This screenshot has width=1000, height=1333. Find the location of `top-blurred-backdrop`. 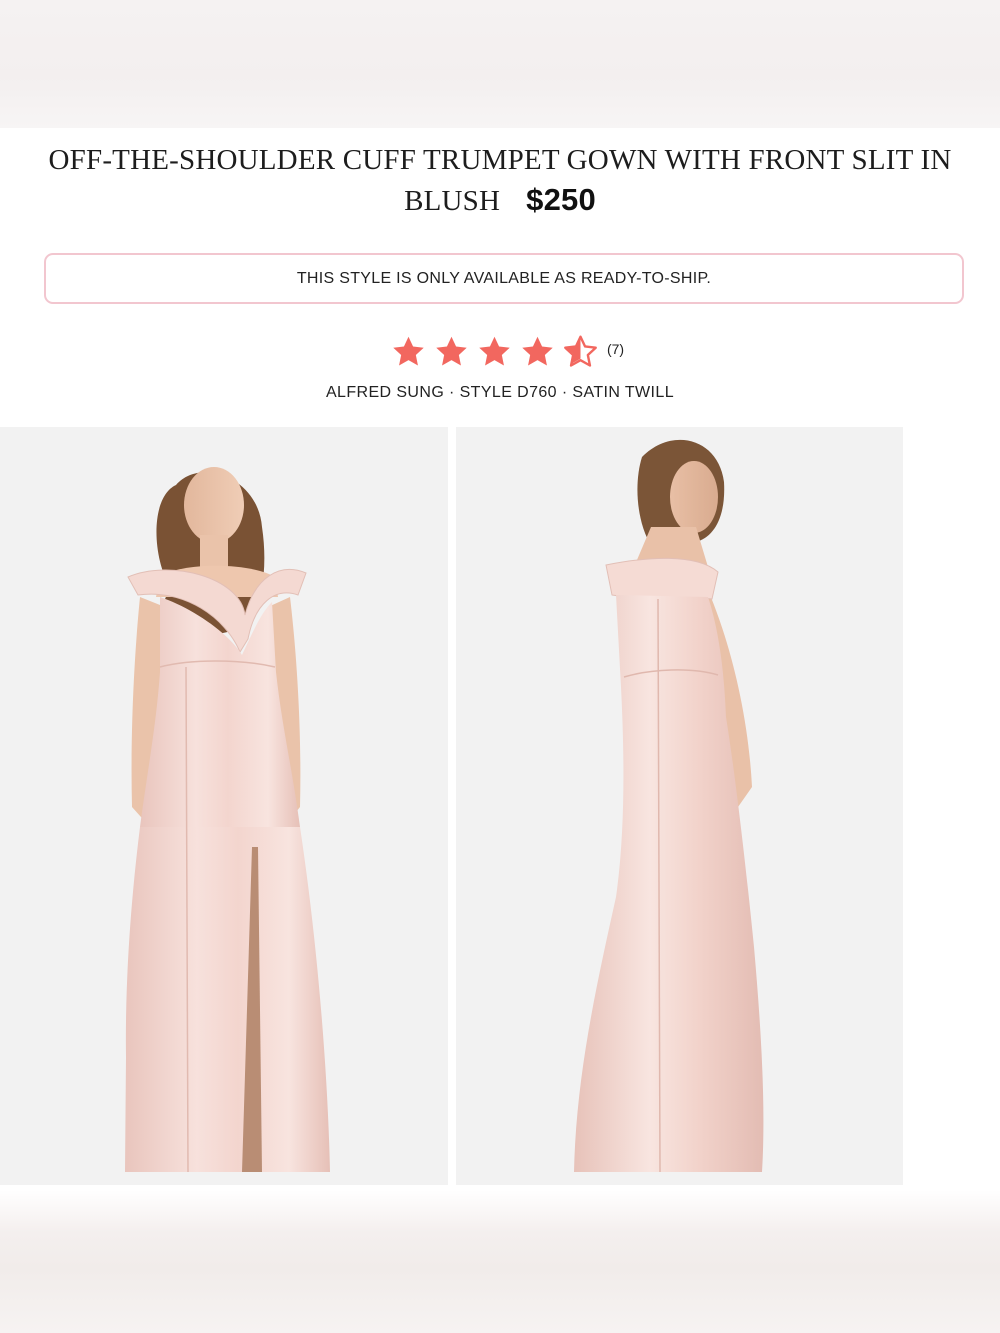

top-blurred-backdrop is located at coordinates (500, 64).